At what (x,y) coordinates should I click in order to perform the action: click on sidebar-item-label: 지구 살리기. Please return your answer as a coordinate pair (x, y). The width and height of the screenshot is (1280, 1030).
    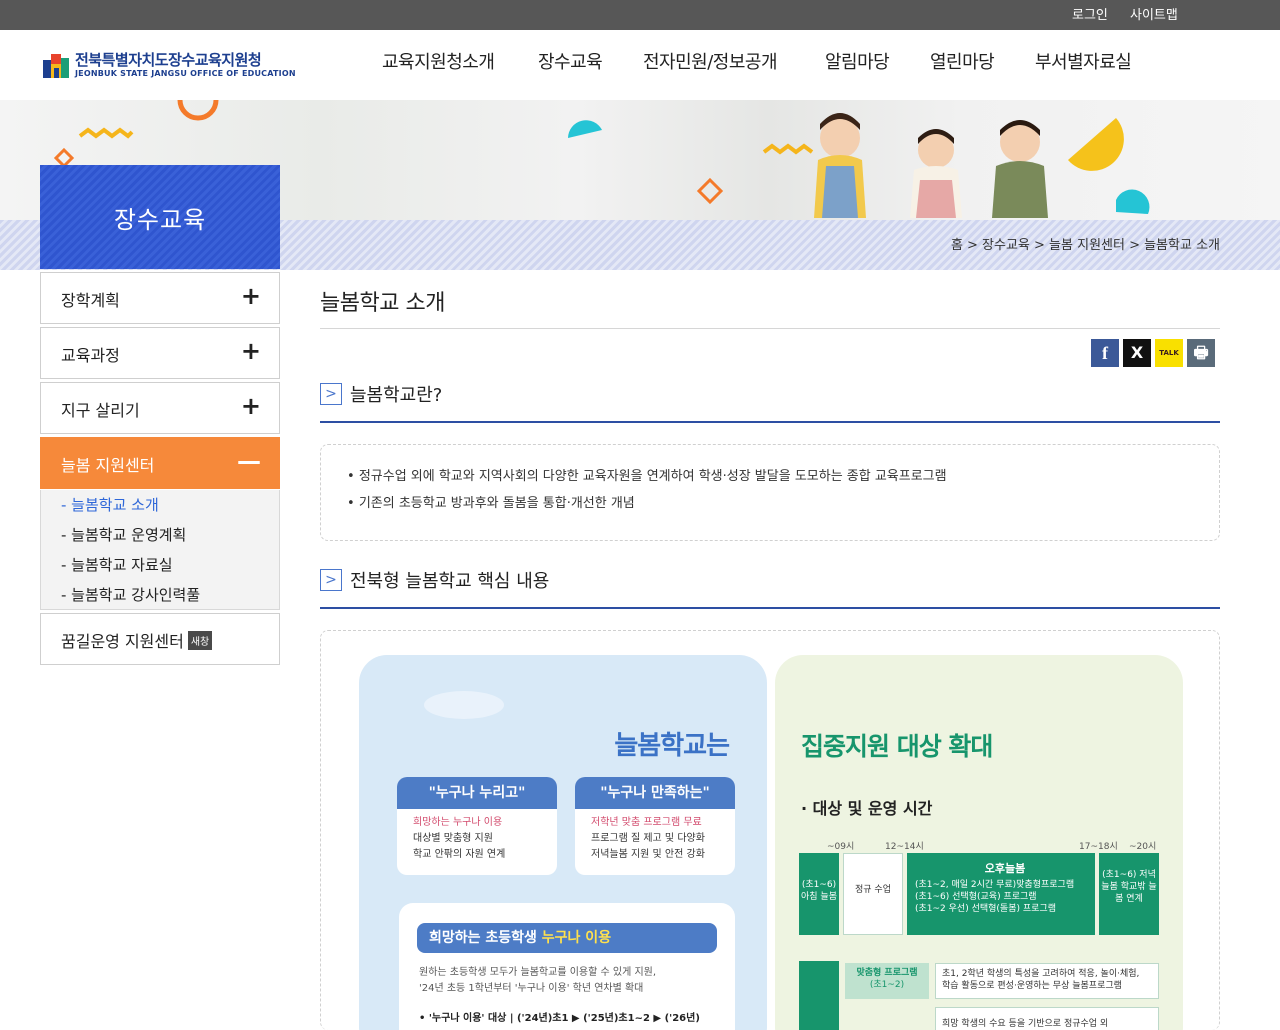
    Looking at the image, I should click on (100, 410).